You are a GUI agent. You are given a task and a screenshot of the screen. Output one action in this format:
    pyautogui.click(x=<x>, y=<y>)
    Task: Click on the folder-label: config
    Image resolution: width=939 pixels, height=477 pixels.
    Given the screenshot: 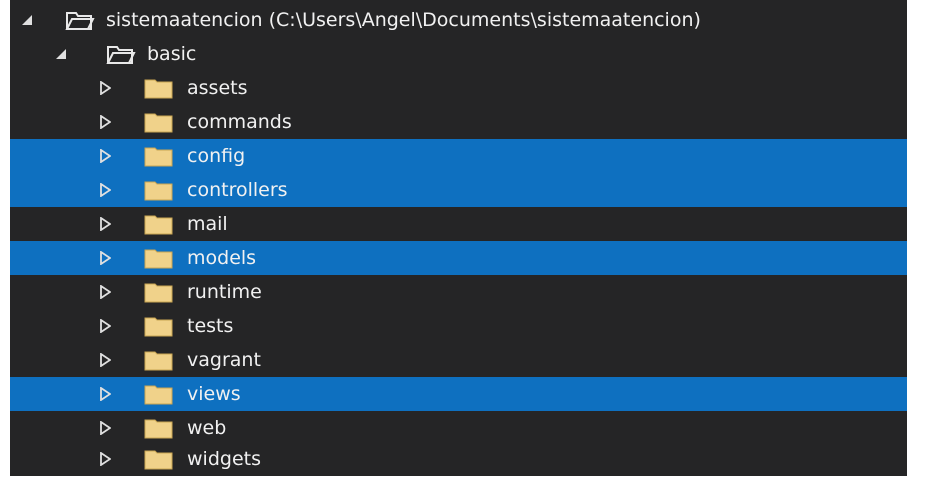 What is the action you would take?
    pyautogui.click(x=216, y=156)
    